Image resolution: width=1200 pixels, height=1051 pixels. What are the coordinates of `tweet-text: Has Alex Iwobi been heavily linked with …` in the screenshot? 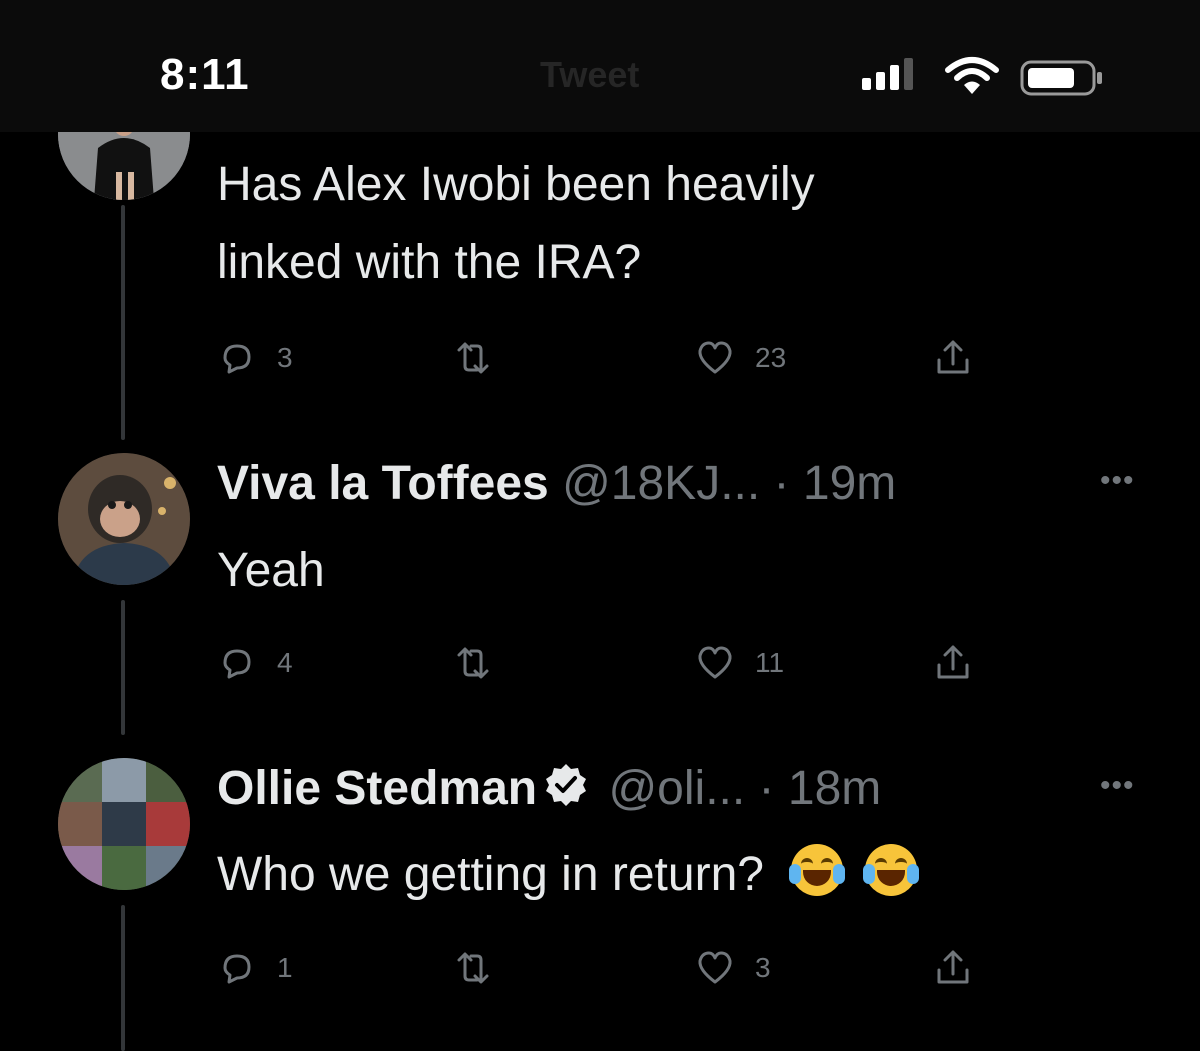 It's located at (516, 223).